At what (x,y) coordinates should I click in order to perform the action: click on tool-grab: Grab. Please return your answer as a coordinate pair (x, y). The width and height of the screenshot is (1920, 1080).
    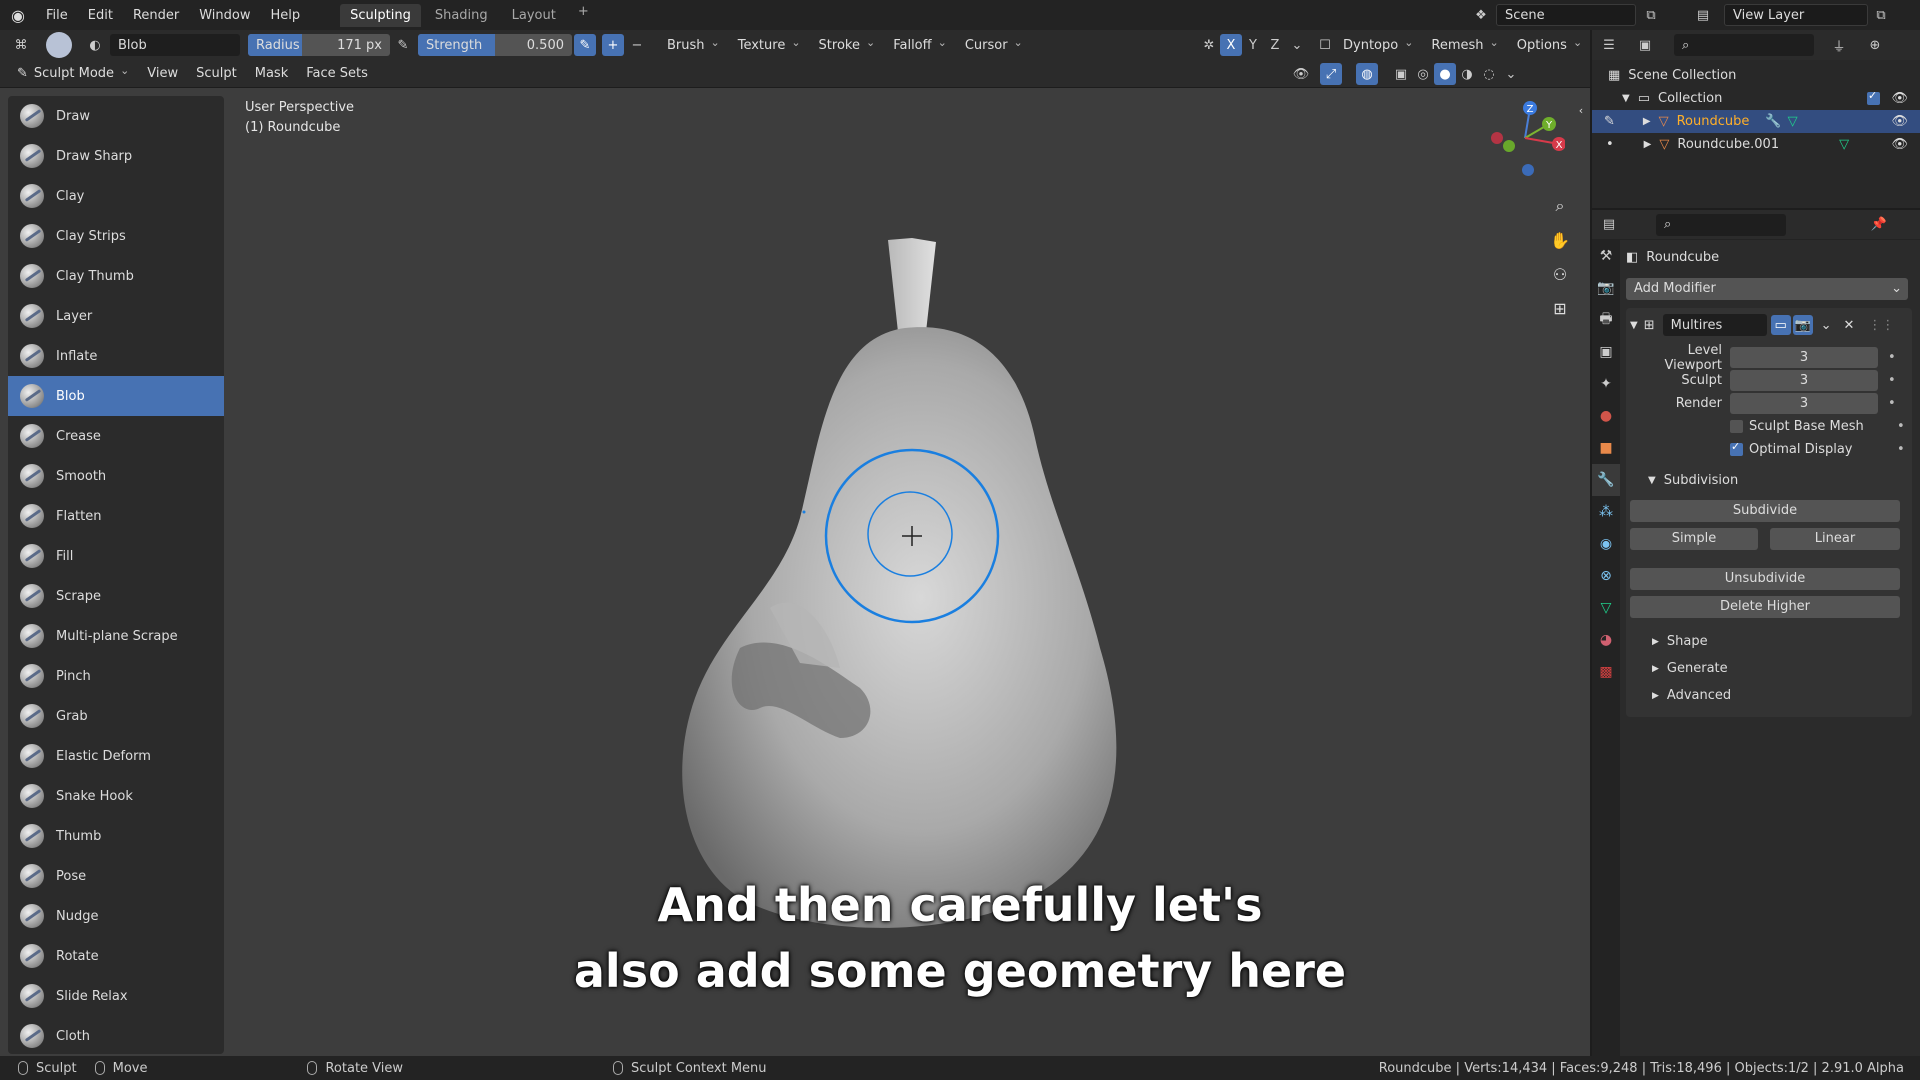
    Looking at the image, I should click on (116, 716).